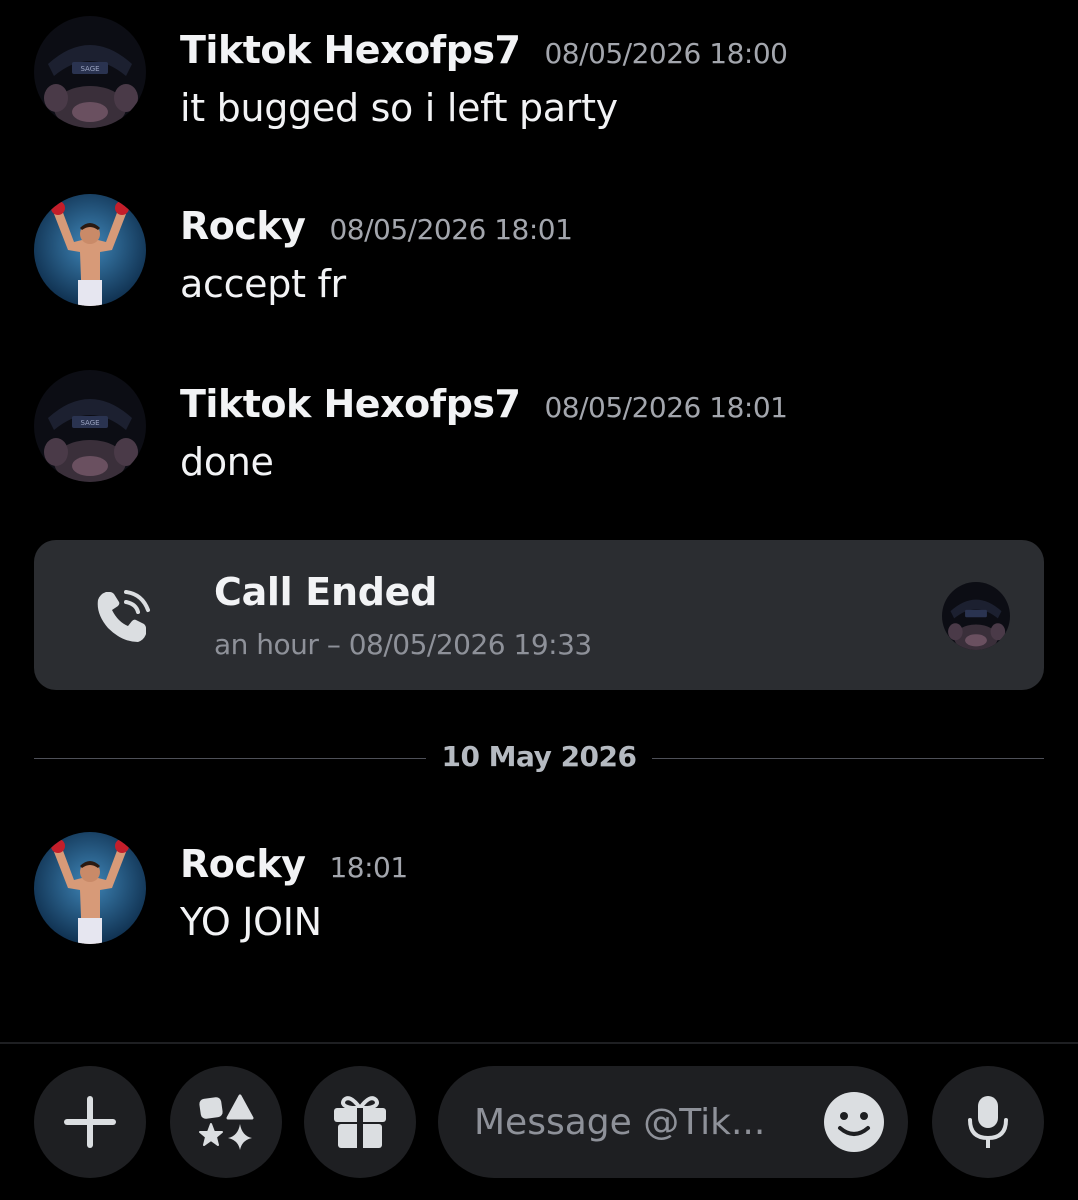  What do you see at coordinates (639, 1122) in the screenshot?
I see `message-input` at bounding box center [639, 1122].